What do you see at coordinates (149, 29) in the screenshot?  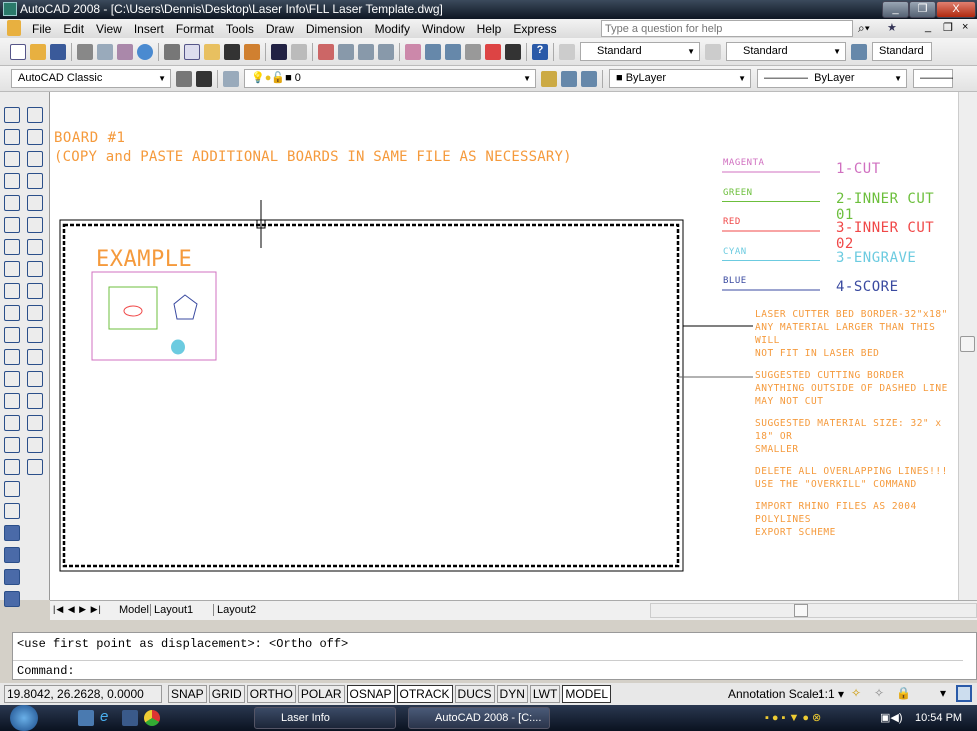 I see `menu-insert: Insert` at bounding box center [149, 29].